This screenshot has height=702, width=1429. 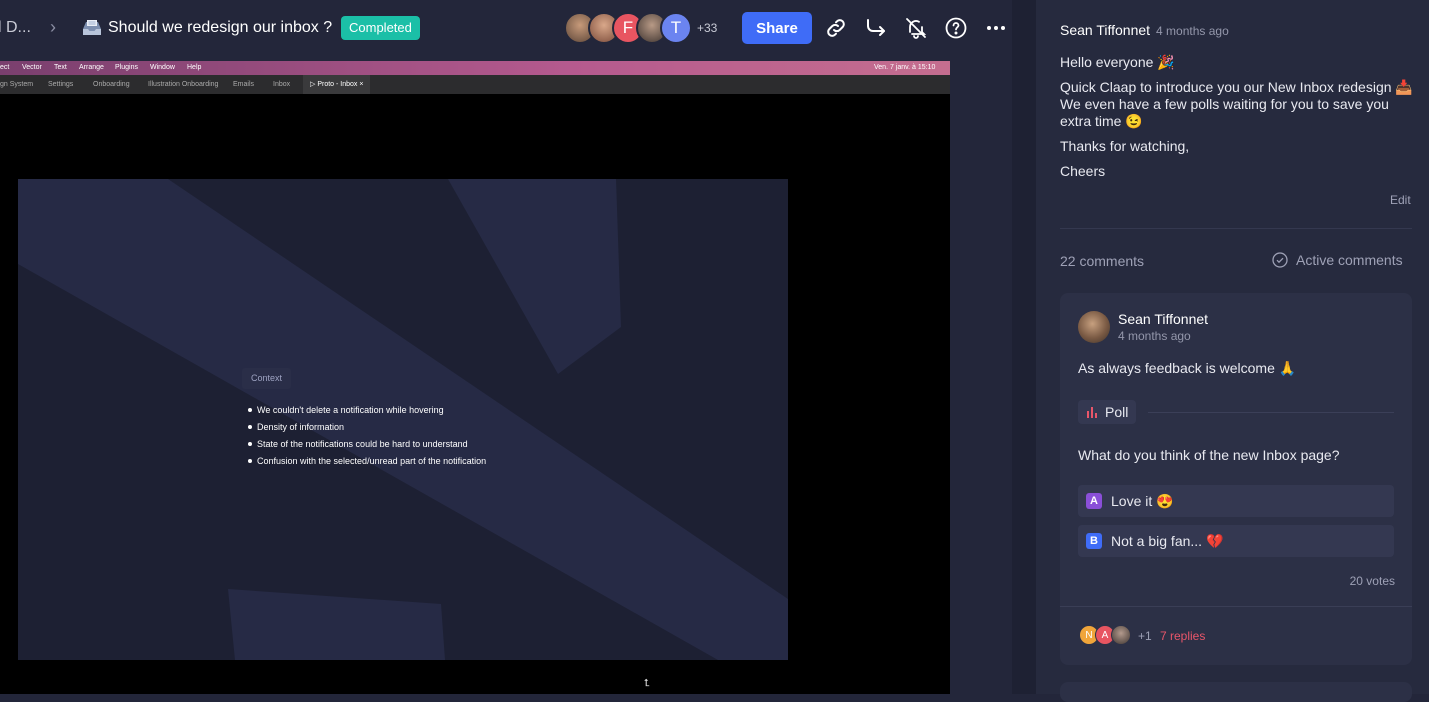 What do you see at coordinates (220, 28) in the screenshot?
I see `page-title: Should we redesign our inbox ?` at bounding box center [220, 28].